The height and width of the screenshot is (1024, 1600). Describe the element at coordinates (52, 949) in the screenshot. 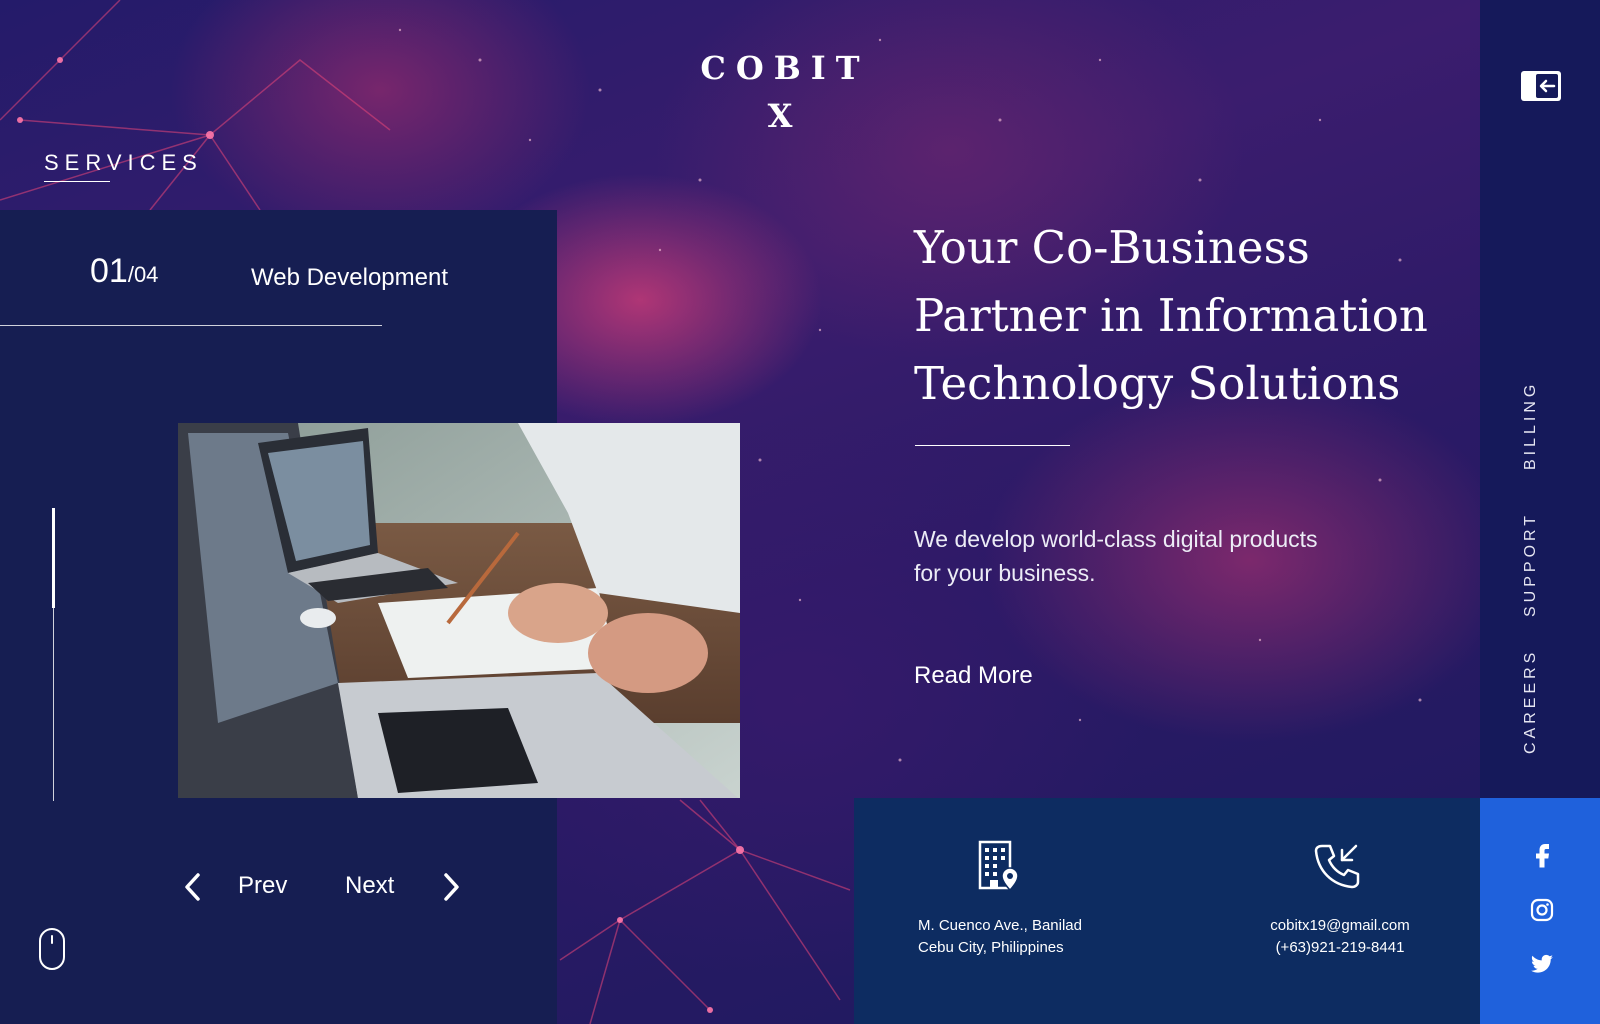

I see `mouse-scroll-icon` at that location.